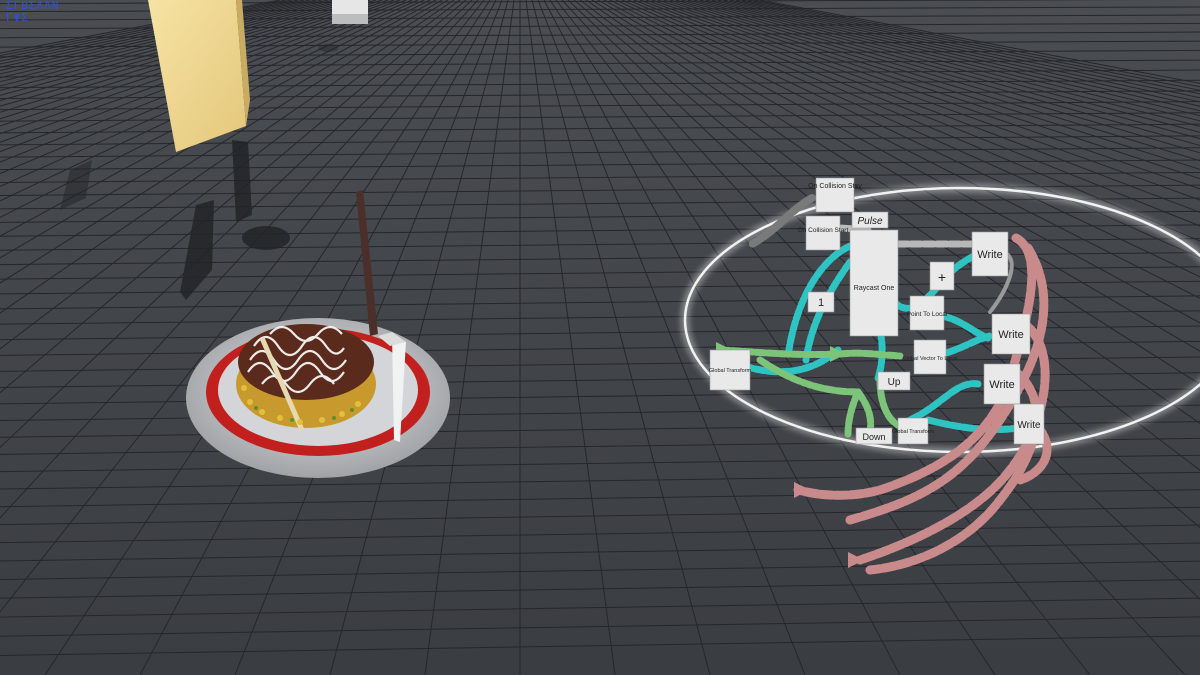 This screenshot has width=1200, height=675. What do you see at coordinates (17, 17) in the screenshot?
I see `hud-line-2: ΓΨΣ` at bounding box center [17, 17].